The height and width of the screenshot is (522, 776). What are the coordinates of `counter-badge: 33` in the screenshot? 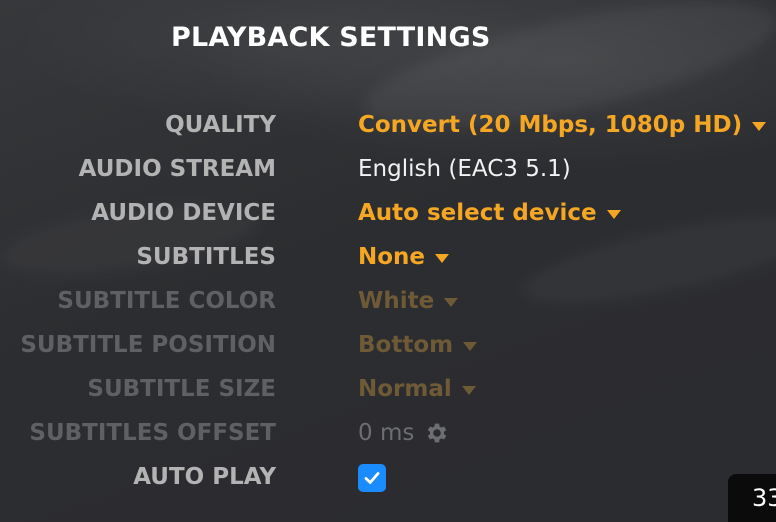 It's located at (752, 498).